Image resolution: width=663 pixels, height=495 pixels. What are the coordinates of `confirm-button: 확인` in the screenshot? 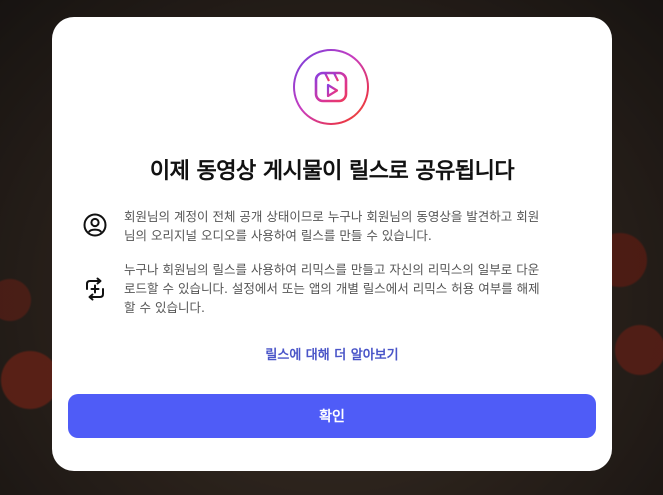 It's located at (332, 416).